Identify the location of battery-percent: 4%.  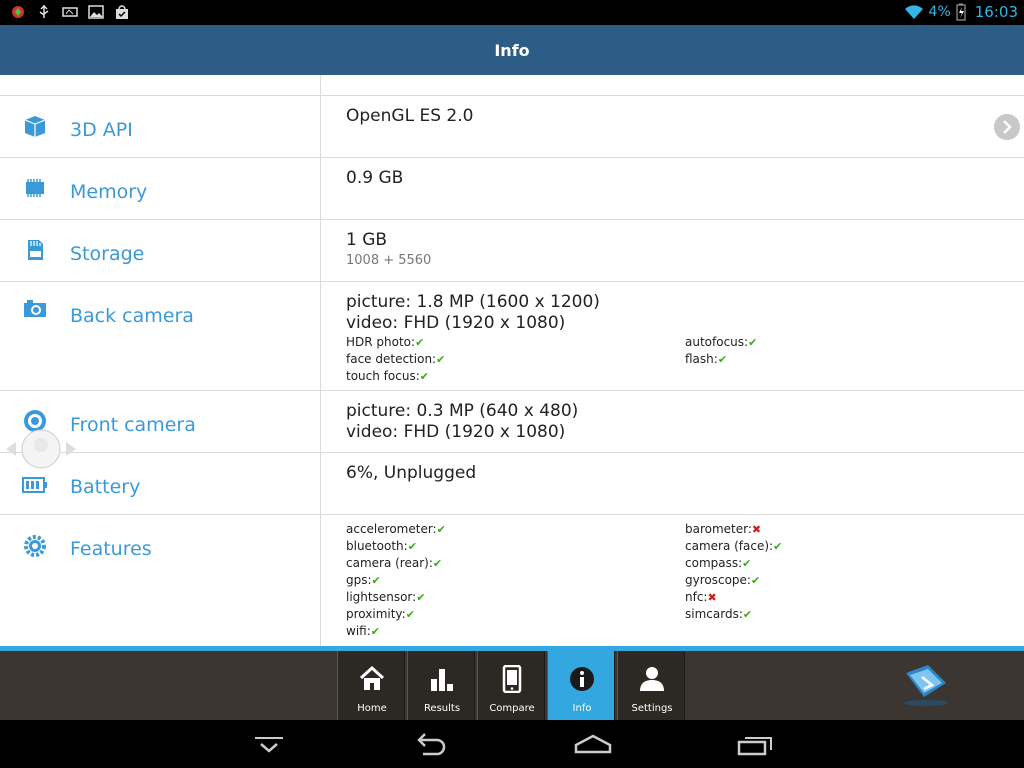
(939, 12).